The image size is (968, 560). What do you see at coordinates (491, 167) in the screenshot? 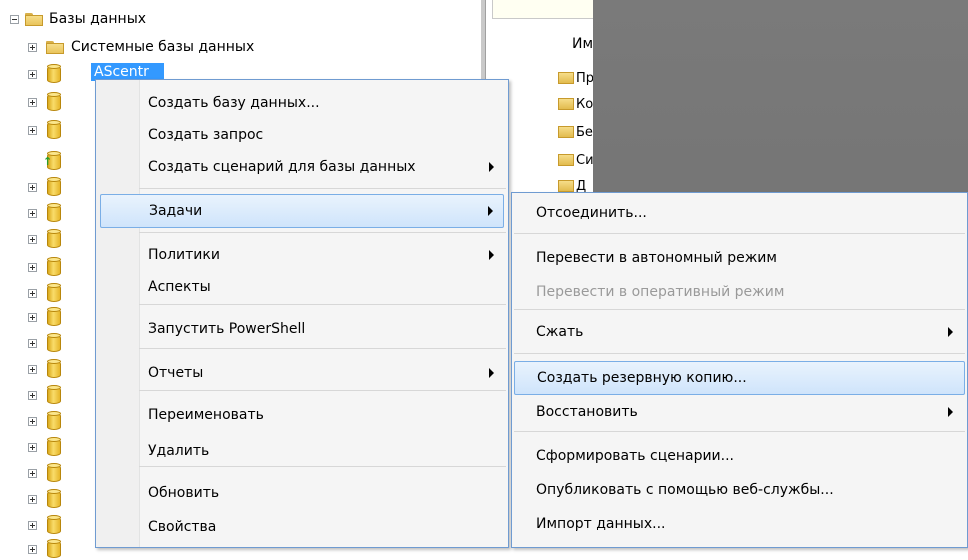
I see `submenu-arrow-icon` at bounding box center [491, 167].